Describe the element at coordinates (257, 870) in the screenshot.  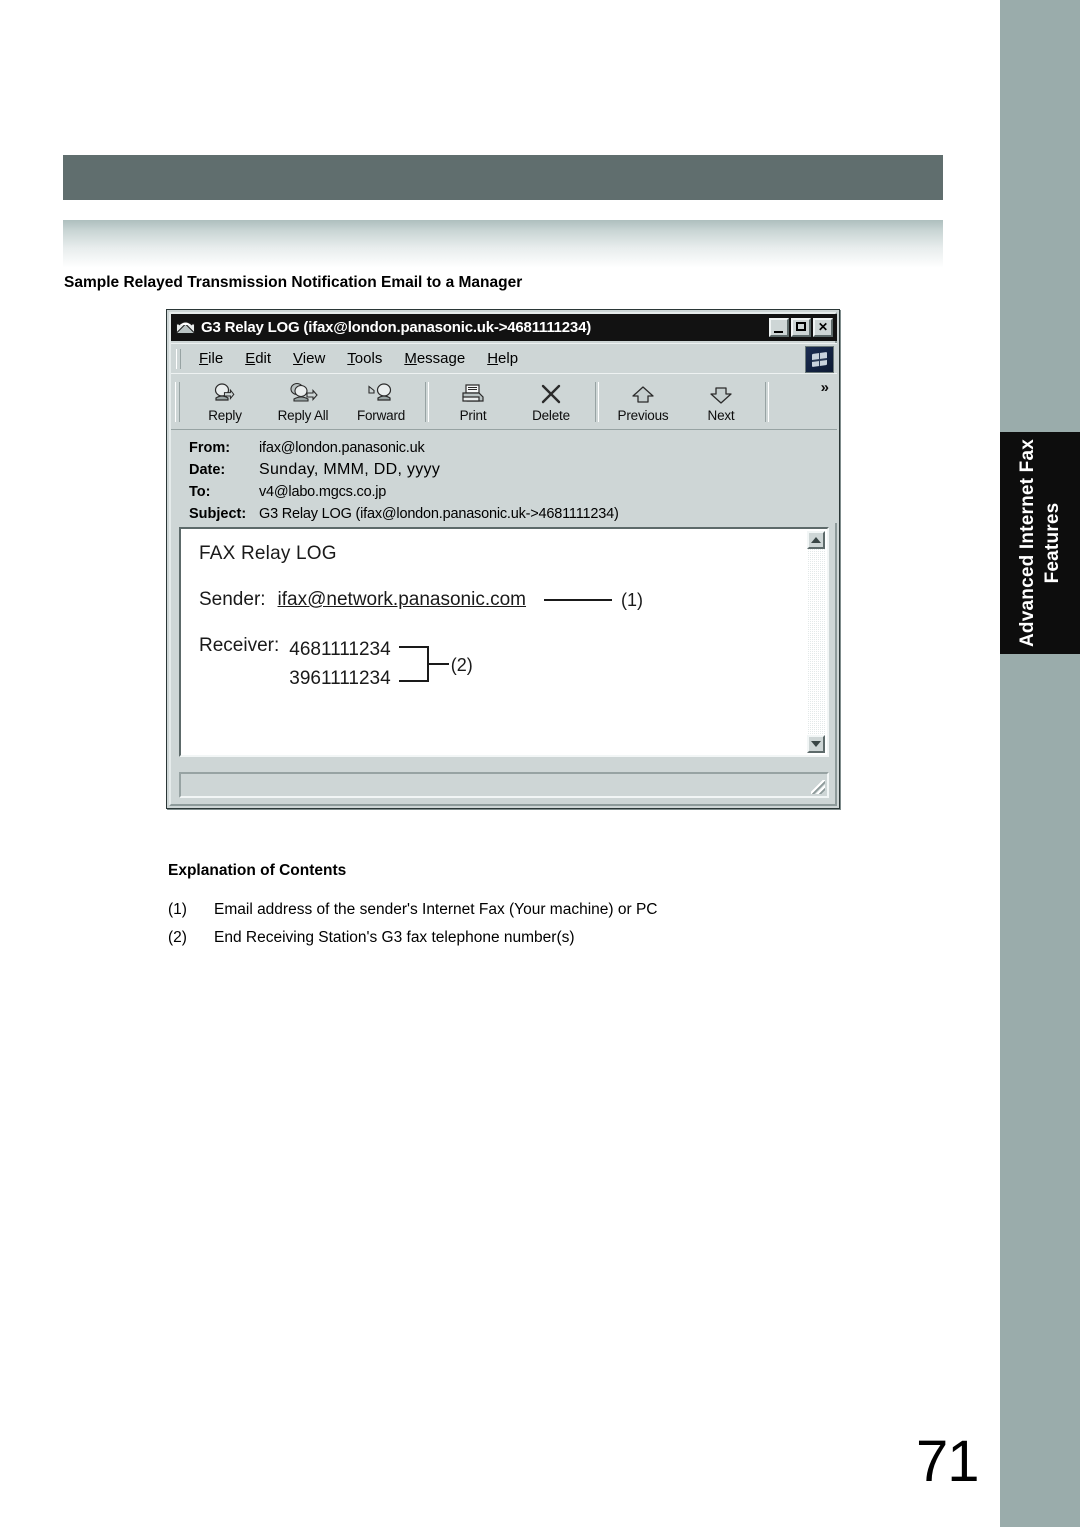
I see `explanation-heading: Explanation of Contents` at that location.